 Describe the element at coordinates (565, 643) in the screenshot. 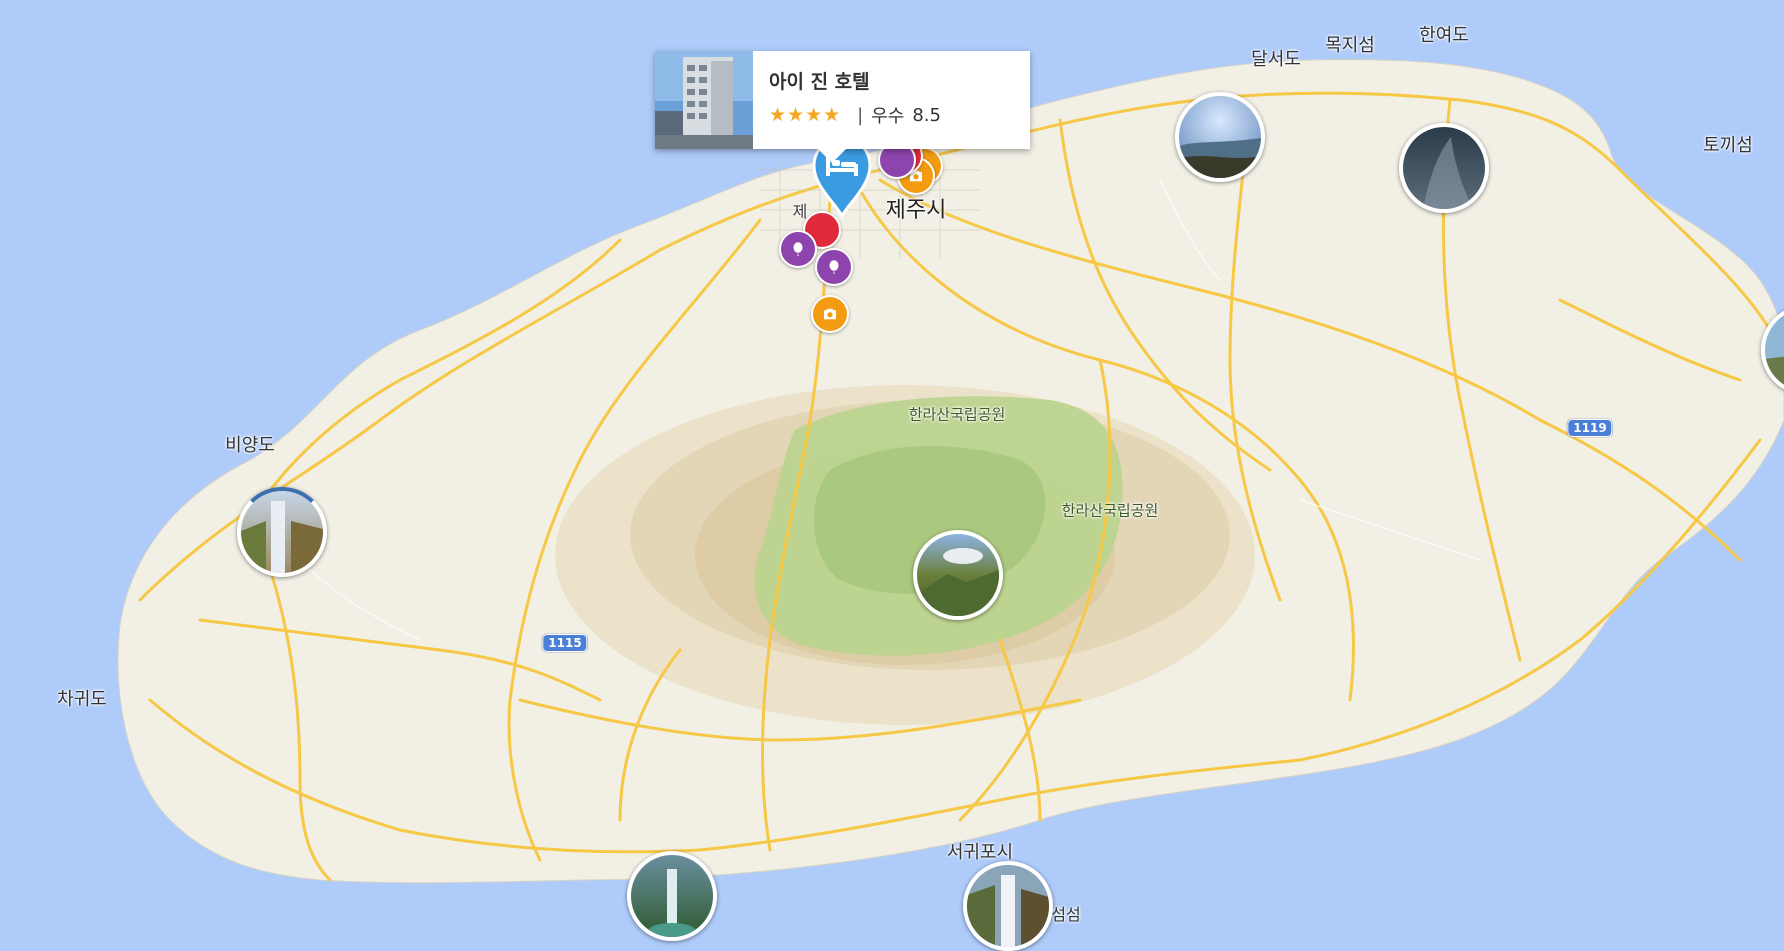

I see `road-shield-1115: 1115` at that location.